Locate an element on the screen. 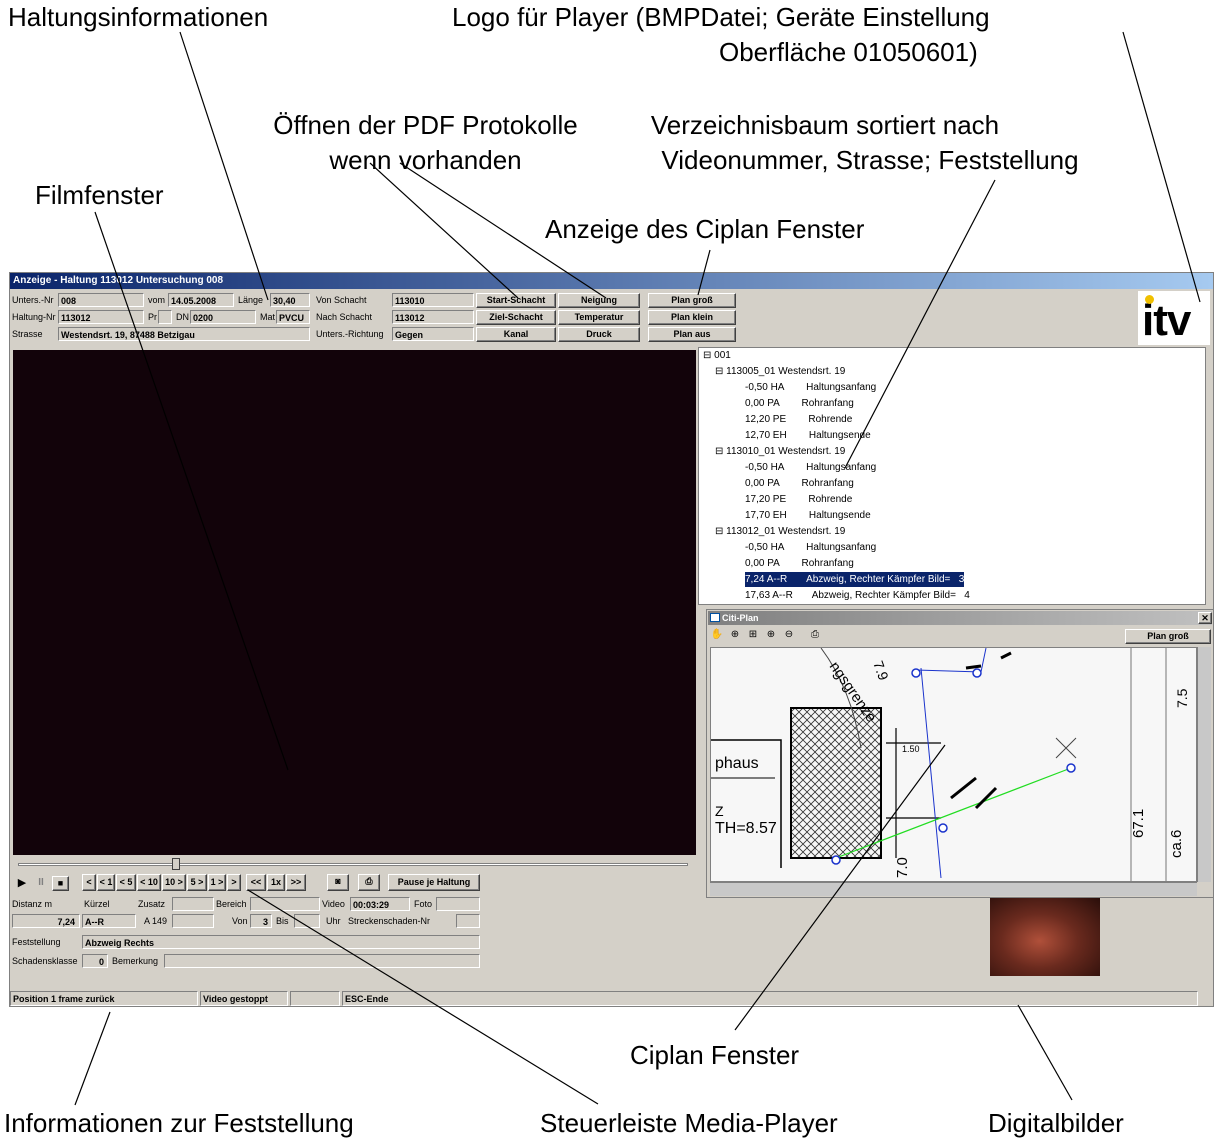 This screenshot has height=1139, width=1215. map-horizontal-scrollbar is located at coordinates (953, 889).